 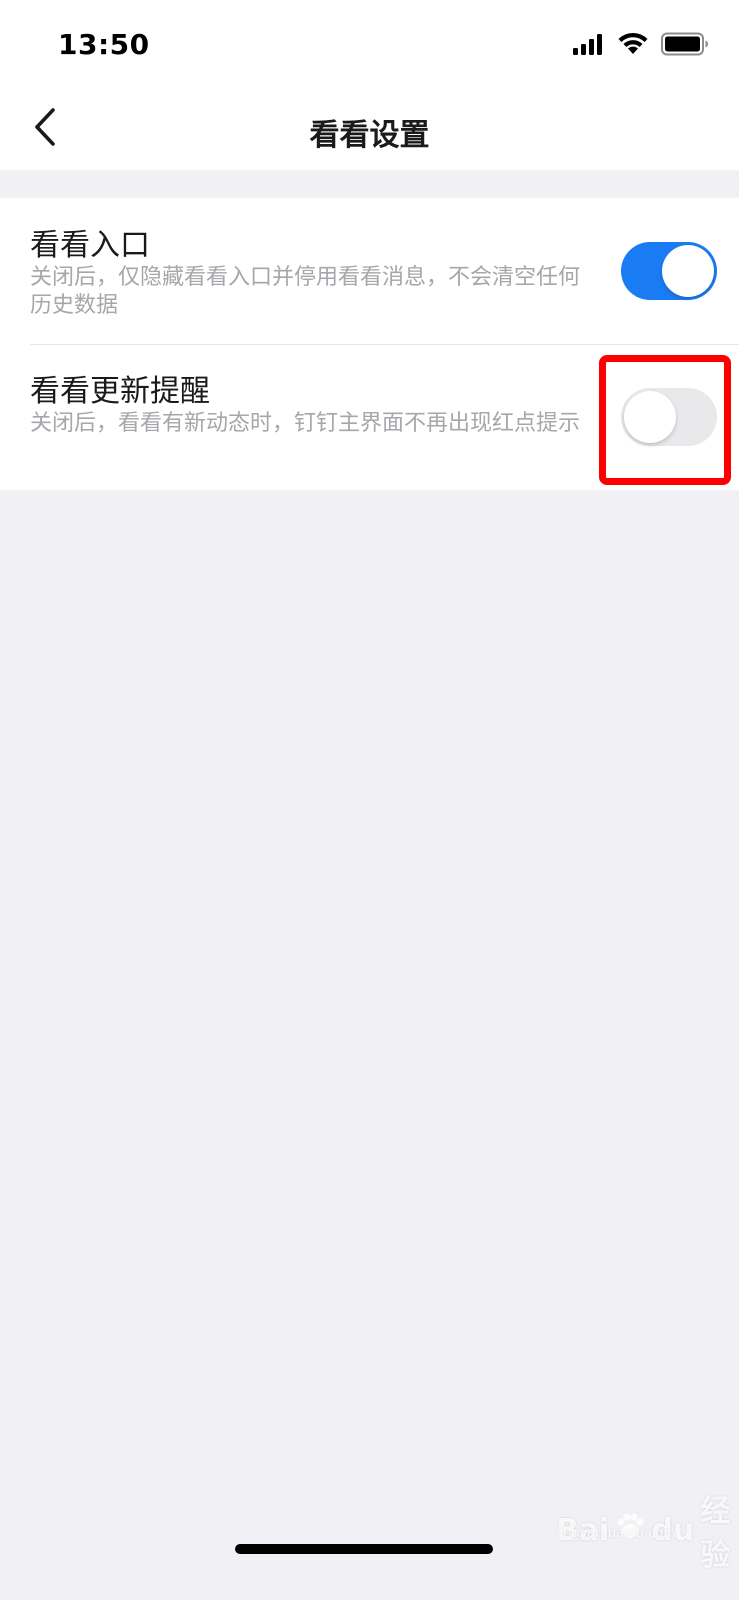 I want to click on status-bar: 13:50, so click(x=369, y=45).